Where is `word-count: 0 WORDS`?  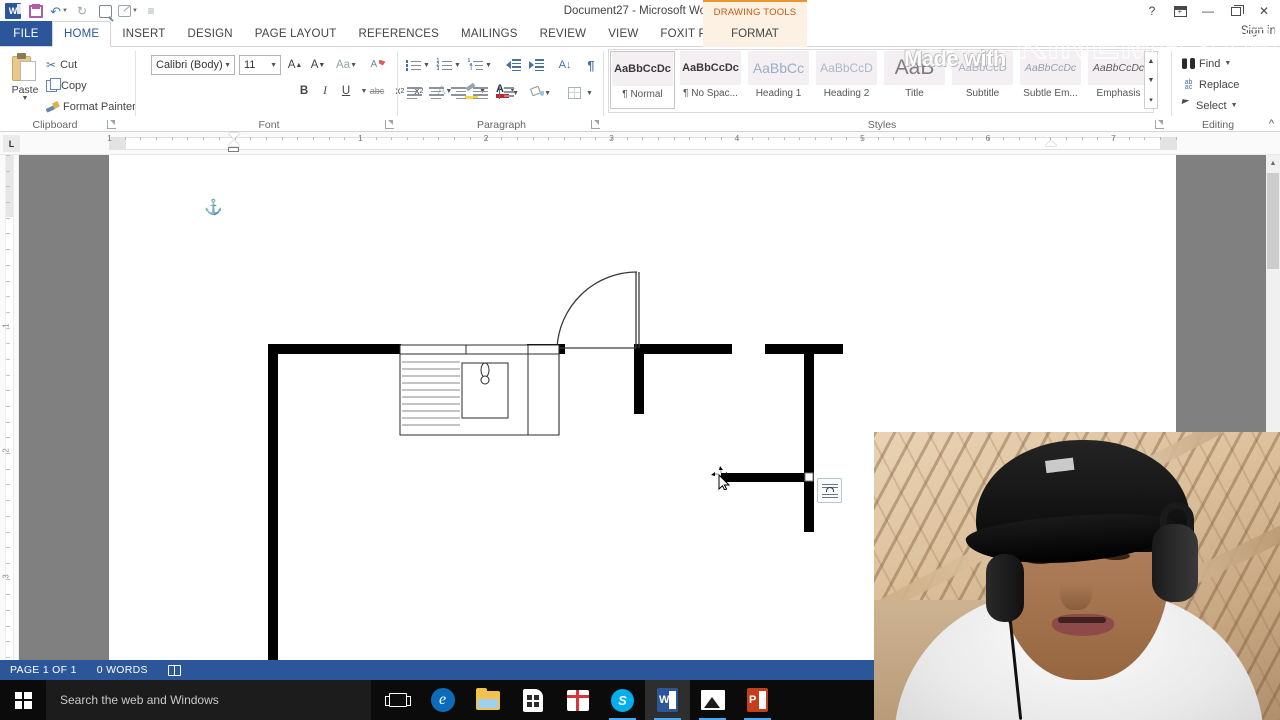 word-count: 0 WORDS is located at coordinates (122, 670).